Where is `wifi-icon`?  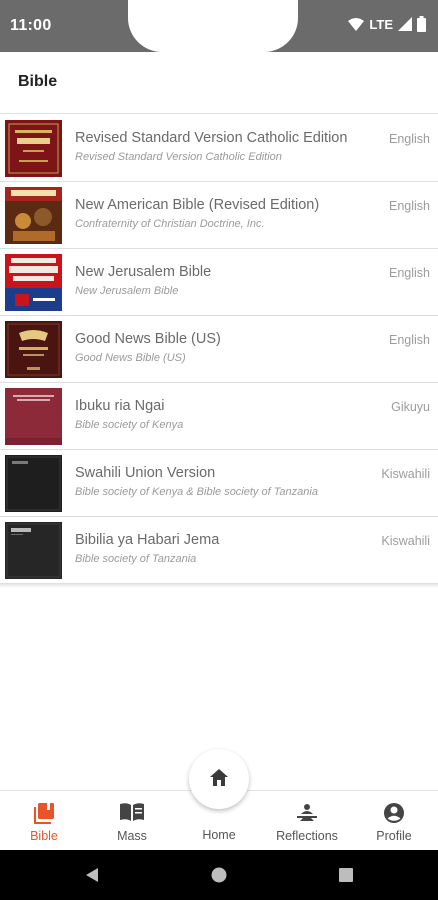
wifi-icon is located at coordinates (356, 24).